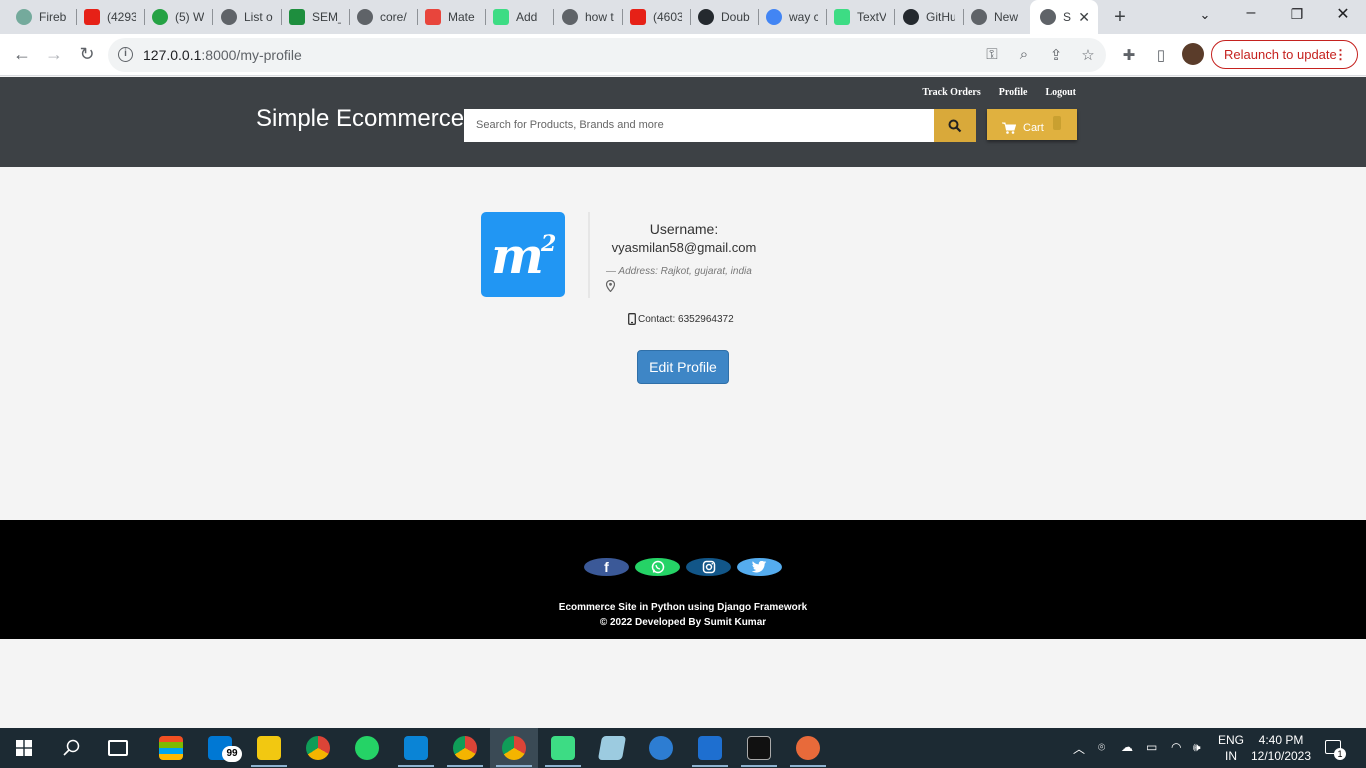 The height and width of the screenshot is (768, 1366). What do you see at coordinates (72, 748) in the screenshot?
I see `taskbar-search-icon` at bounding box center [72, 748].